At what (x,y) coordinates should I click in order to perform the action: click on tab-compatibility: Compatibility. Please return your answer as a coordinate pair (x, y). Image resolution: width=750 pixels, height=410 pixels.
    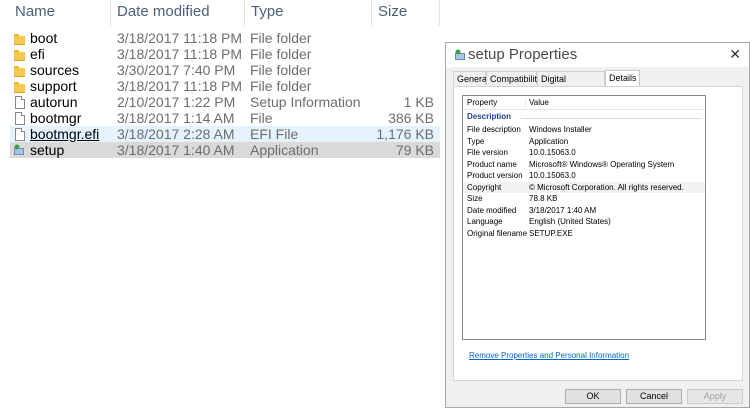
    Looking at the image, I should click on (514, 78).